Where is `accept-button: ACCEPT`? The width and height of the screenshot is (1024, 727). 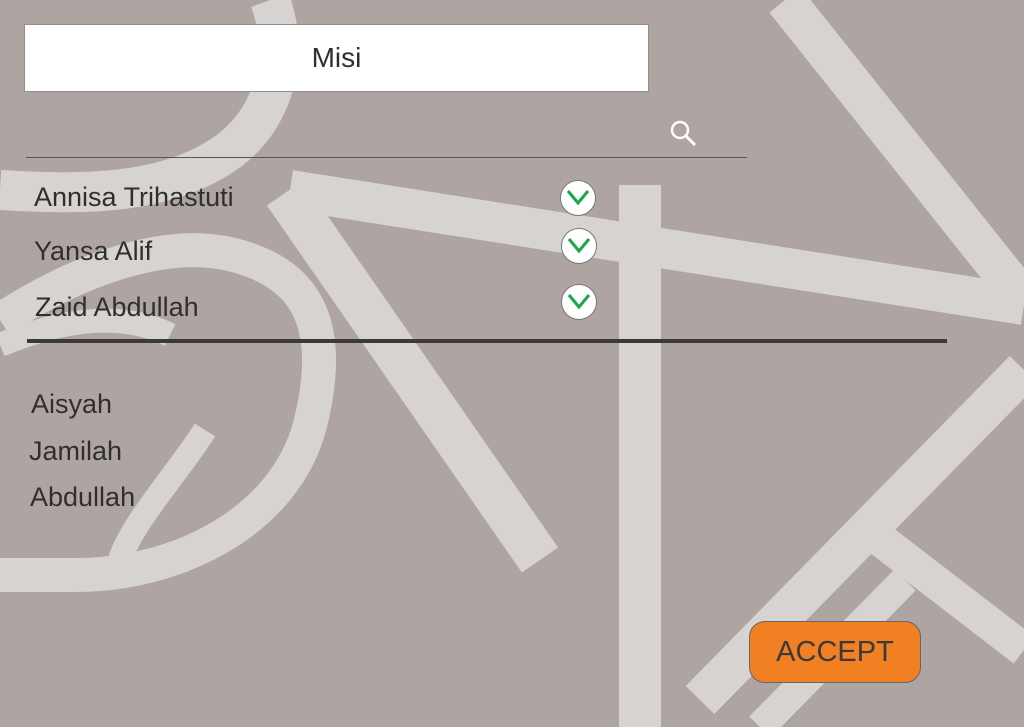 accept-button: ACCEPT is located at coordinates (835, 652).